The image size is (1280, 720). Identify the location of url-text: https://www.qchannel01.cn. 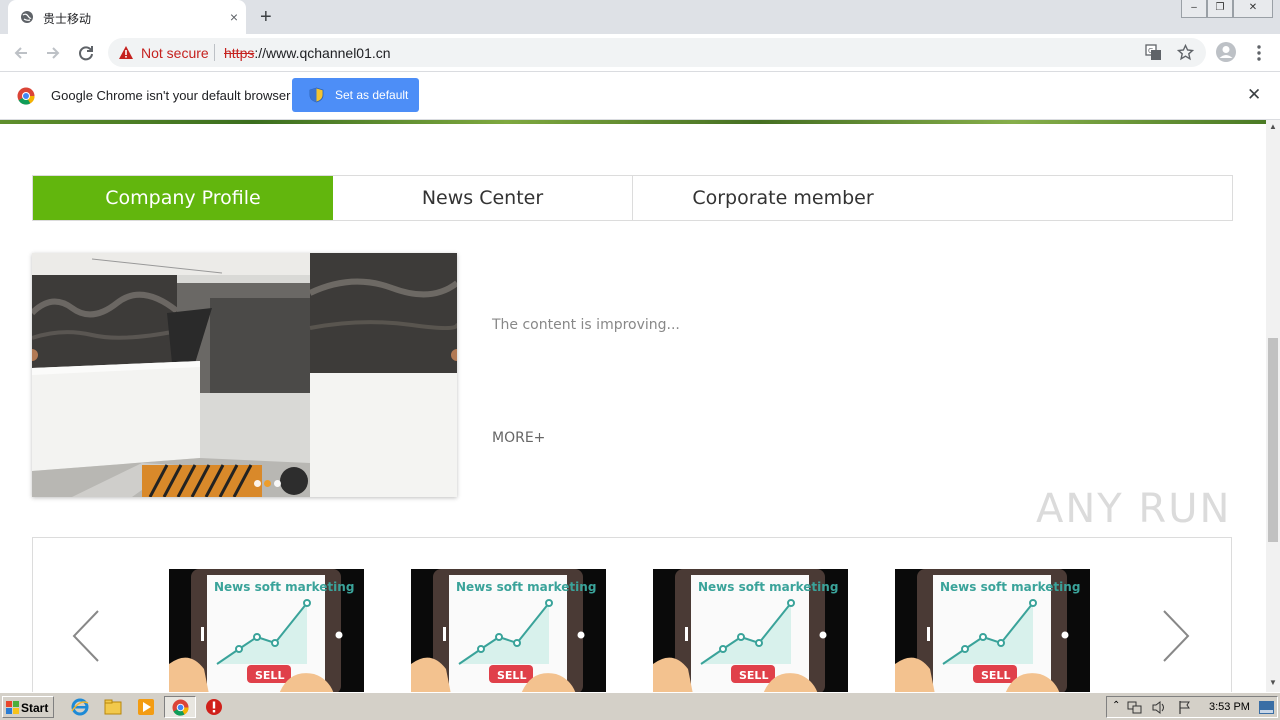
(307, 53).